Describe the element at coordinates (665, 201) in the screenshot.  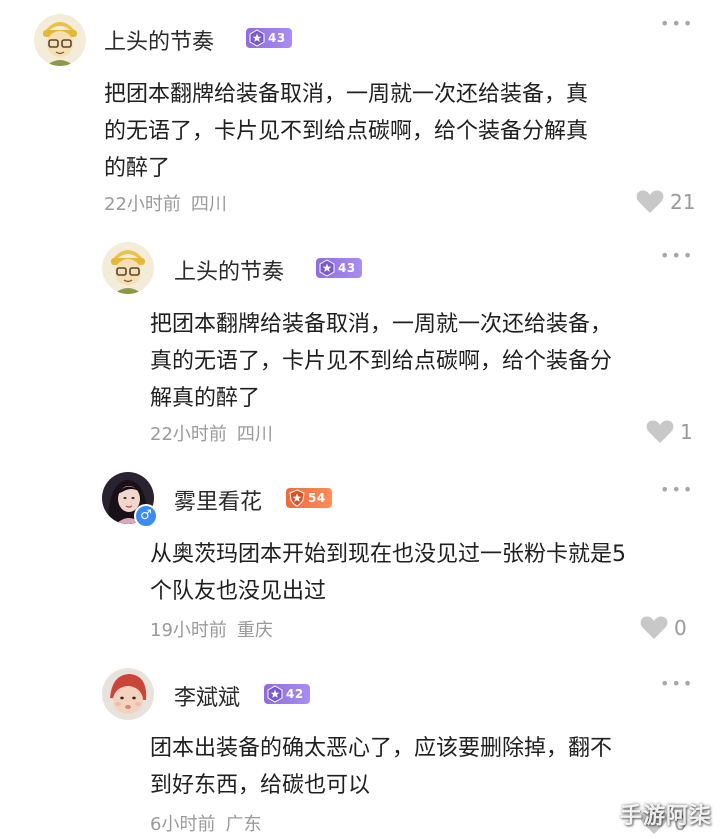
I see `like-button: 21` at that location.